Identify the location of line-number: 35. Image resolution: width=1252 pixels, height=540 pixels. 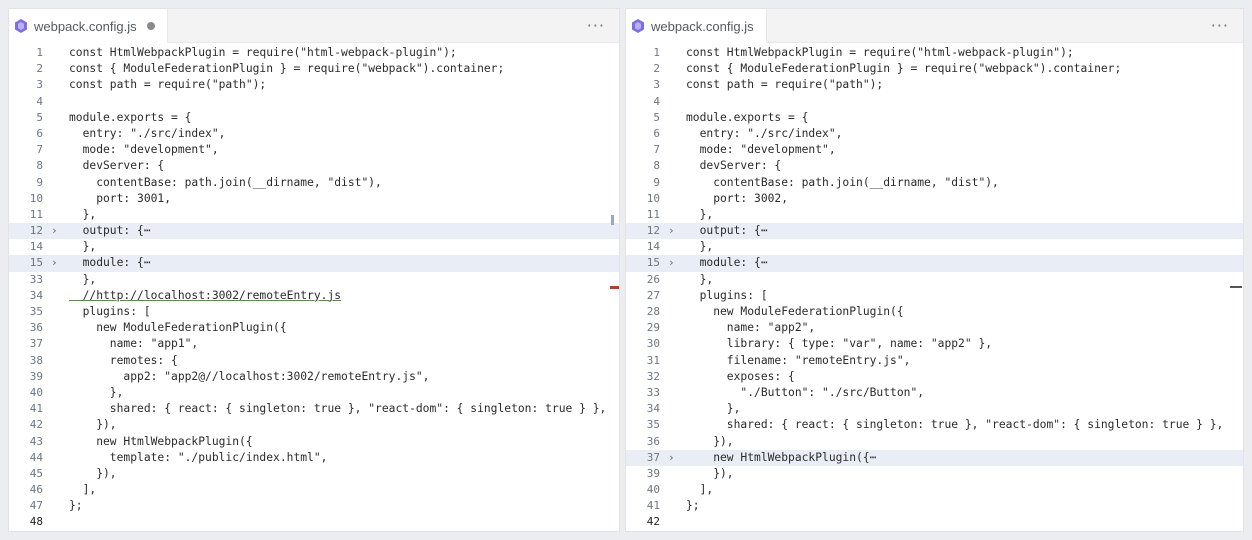
(36, 311).